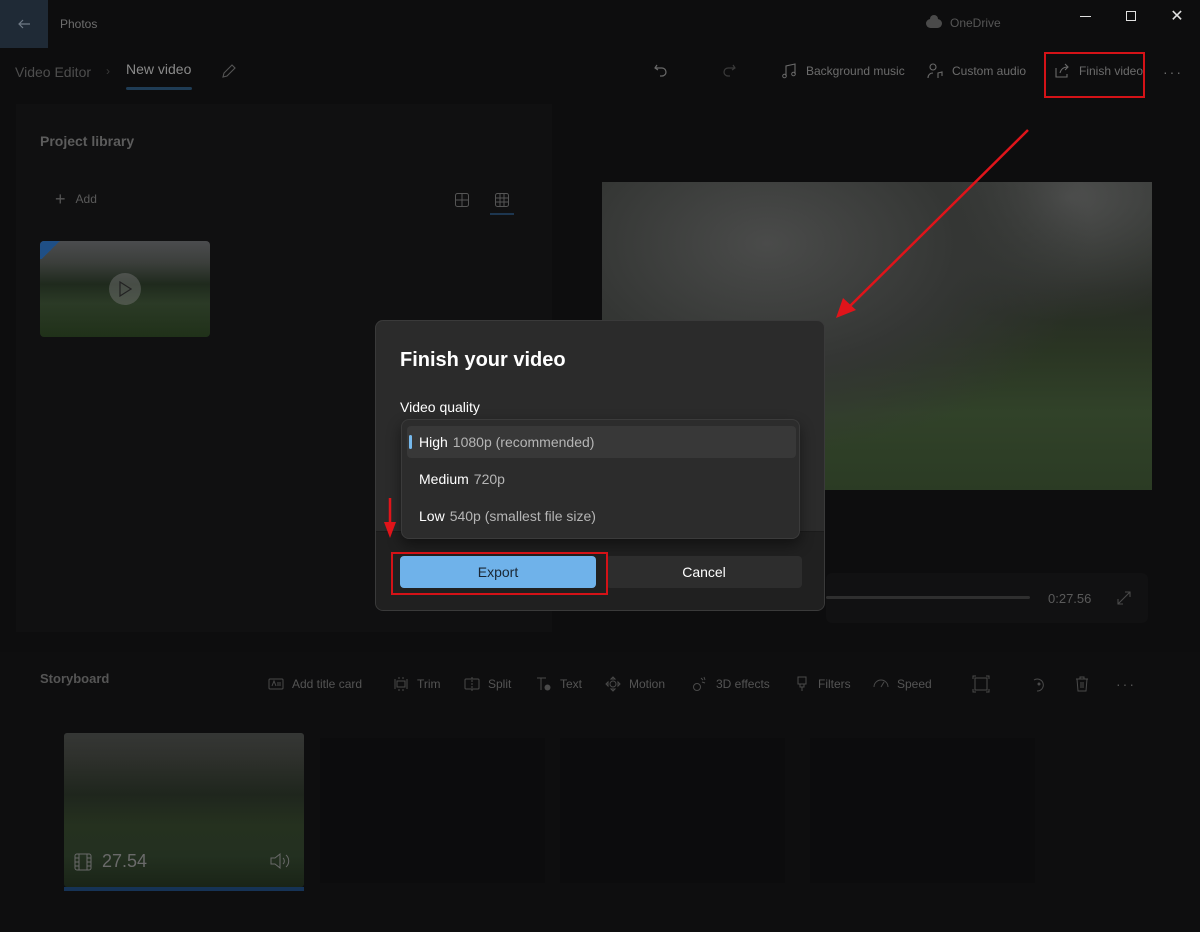 The image size is (1200, 932). What do you see at coordinates (125, 861) in the screenshot?
I see `clip-duration-text: 27.54` at bounding box center [125, 861].